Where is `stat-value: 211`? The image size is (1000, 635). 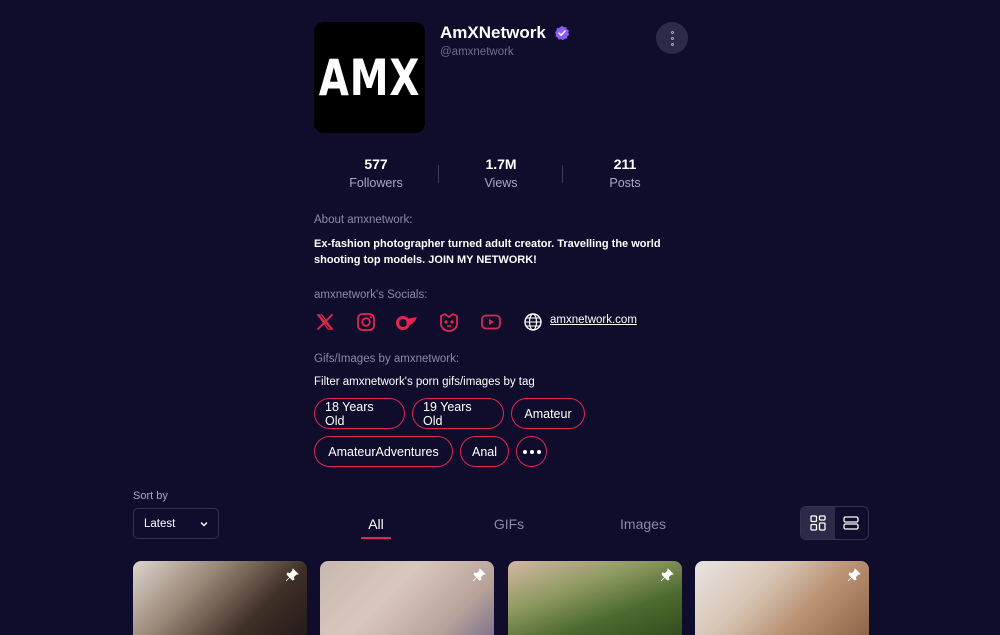
stat-value: 211 is located at coordinates (625, 164).